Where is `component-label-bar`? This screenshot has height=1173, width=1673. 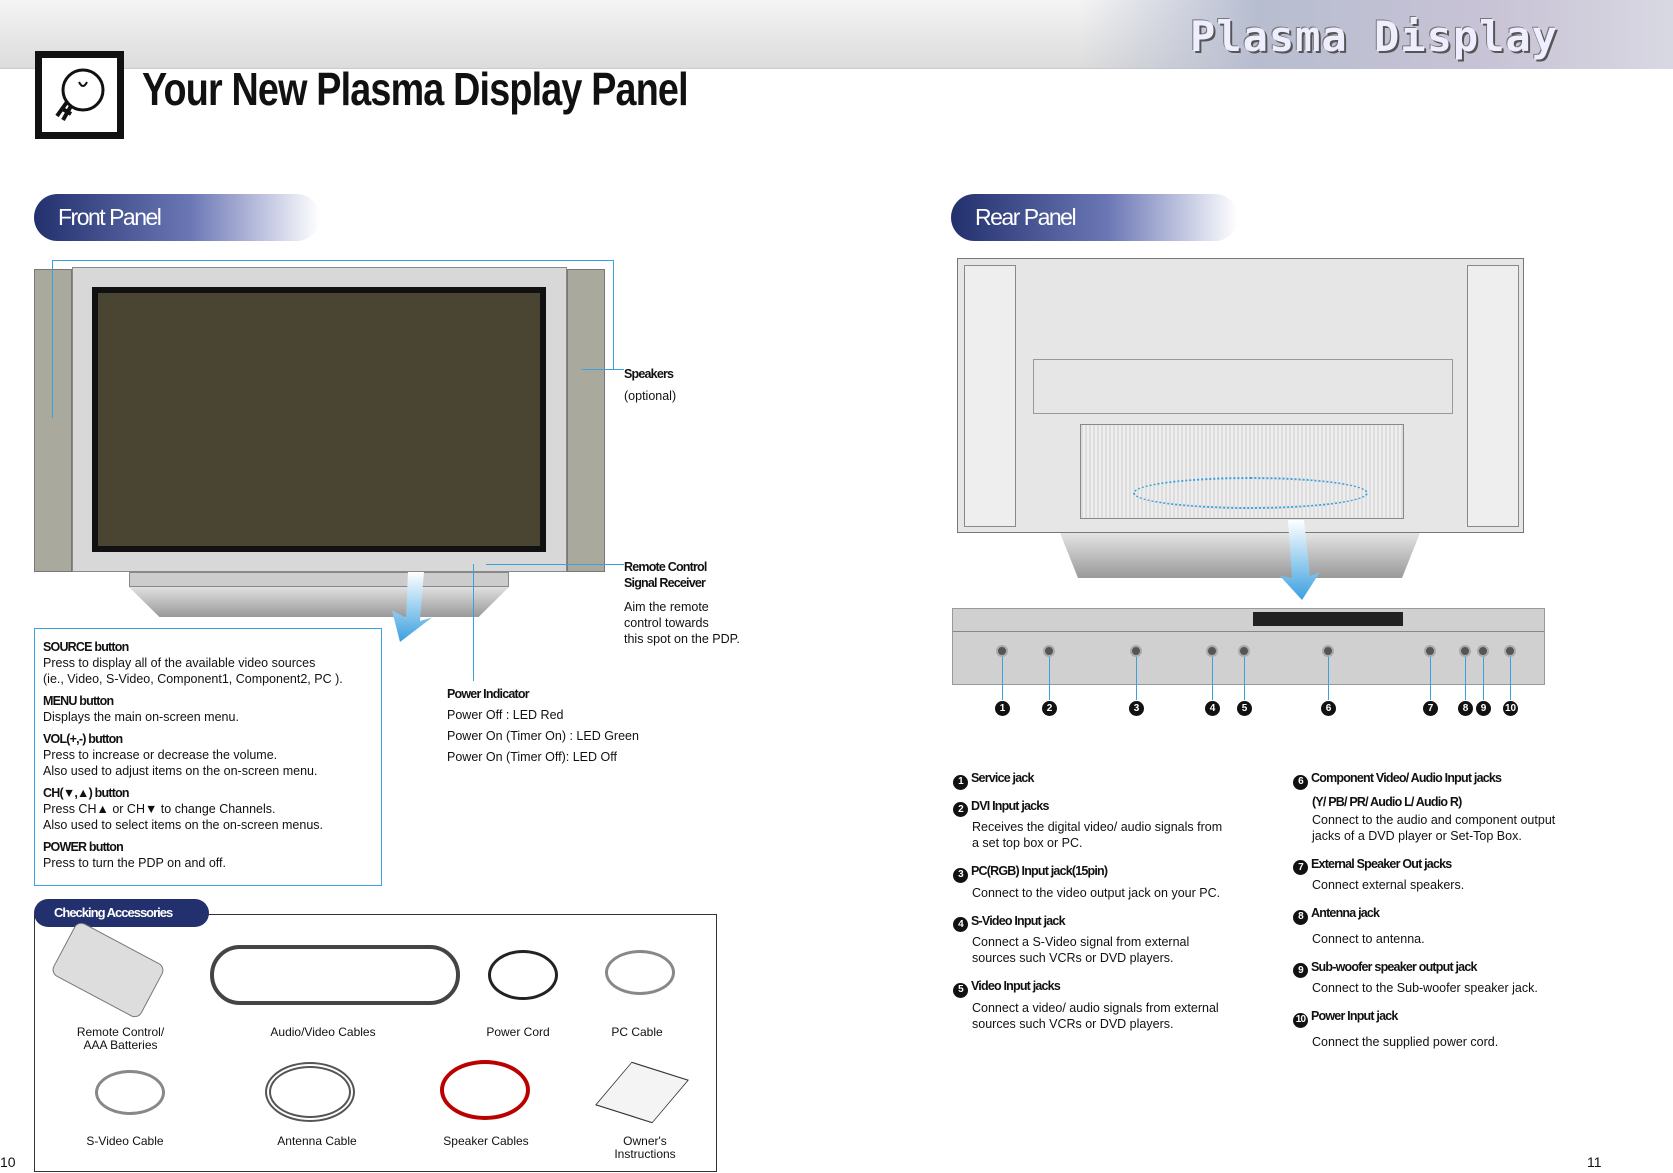 component-label-bar is located at coordinates (1328, 619).